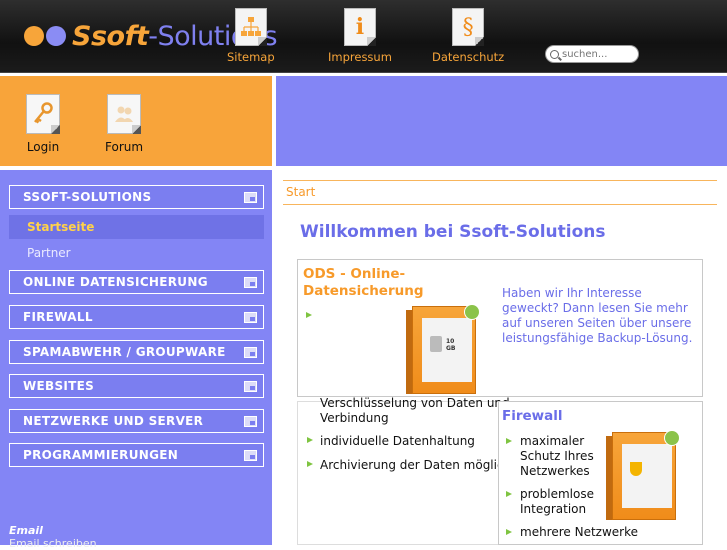 This screenshot has width=727, height=550. Describe the element at coordinates (557, 494) in the screenshot. I see `feature-text: problemlose` at that location.